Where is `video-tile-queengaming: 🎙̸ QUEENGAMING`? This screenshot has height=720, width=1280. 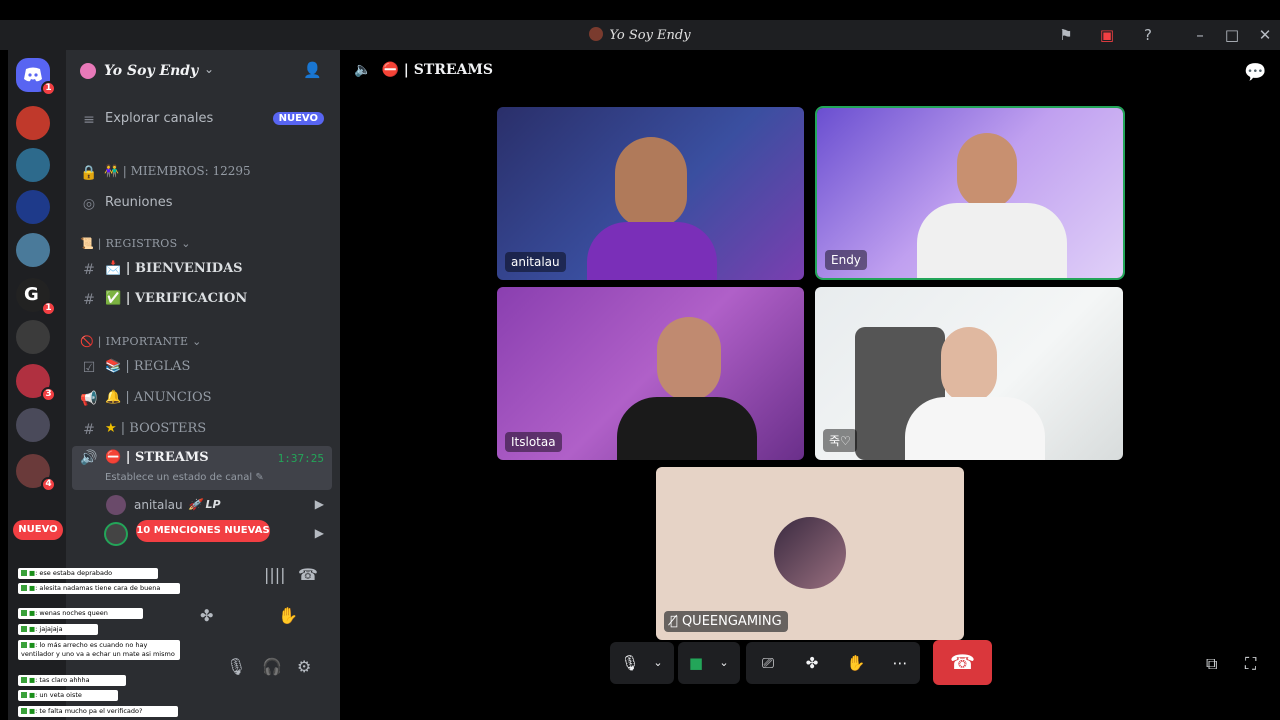
video-tile-queengaming: 🎙̸ QUEENGAMING is located at coordinates (810, 553).